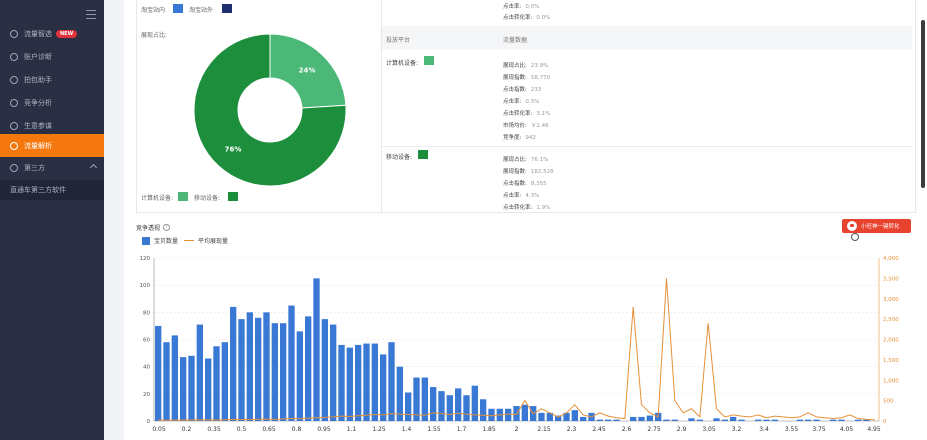 The height and width of the screenshot is (440, 927). I want to click on menu-collapse-icon, so click(91, 14).